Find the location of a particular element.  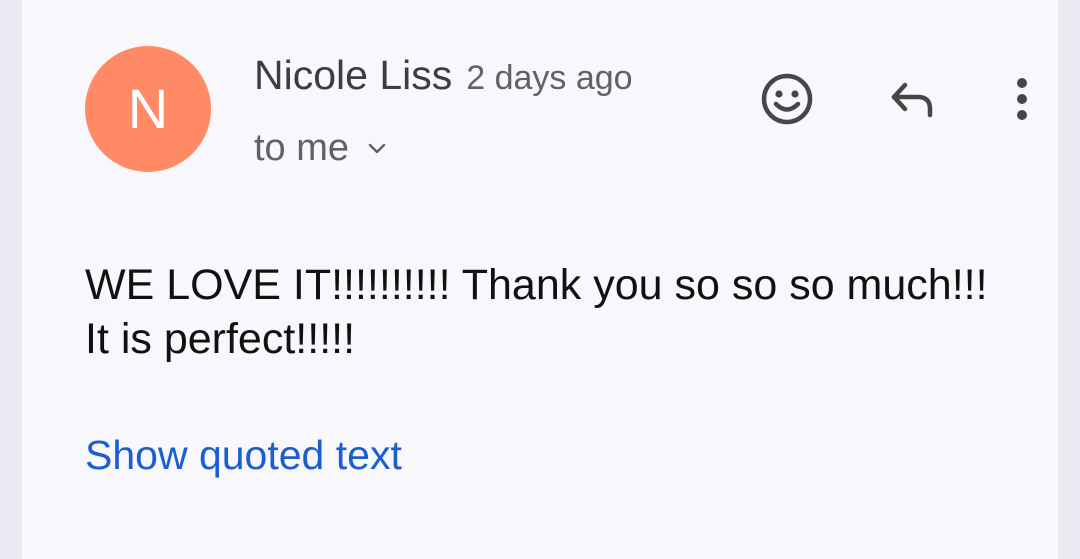

reply-button is located at coordinates (912, 101).